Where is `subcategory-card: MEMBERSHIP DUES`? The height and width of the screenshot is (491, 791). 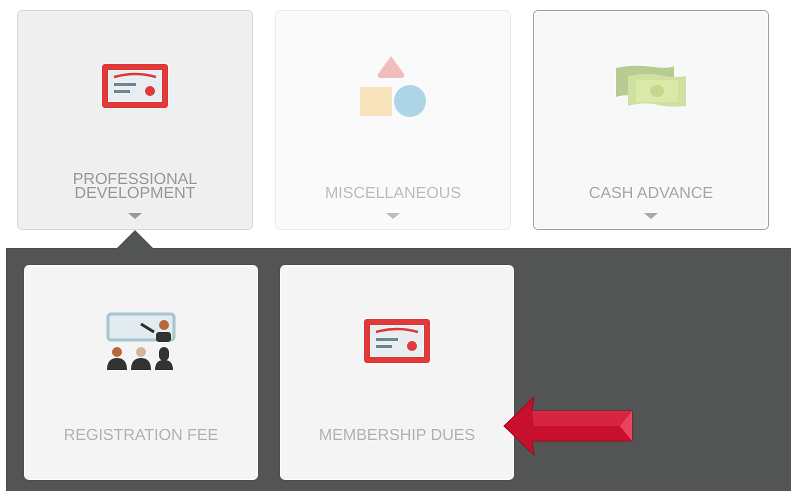
subcategory-card: MEMBERSHIP DUES is located at coordinates (397, 372).